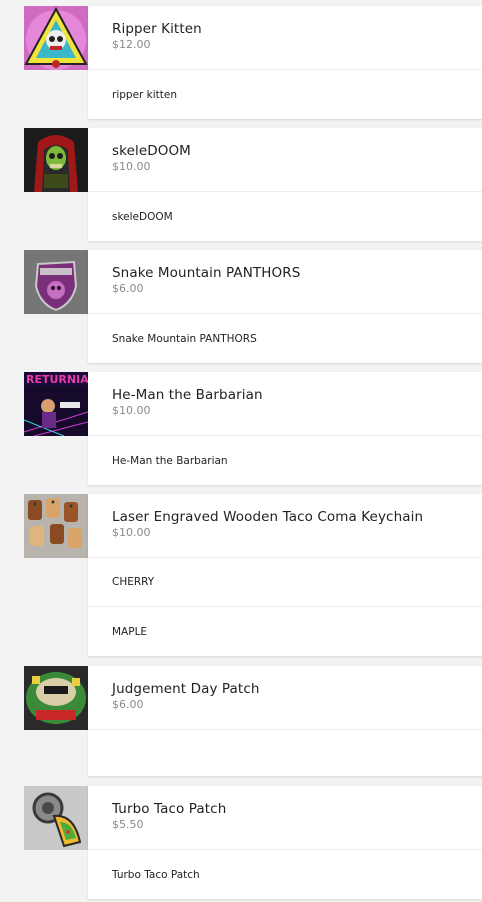  What do you see at coordinates (285, 582) in the screenshot?
I see `variant-row: CHERRY` at bounding box center [285, 582].